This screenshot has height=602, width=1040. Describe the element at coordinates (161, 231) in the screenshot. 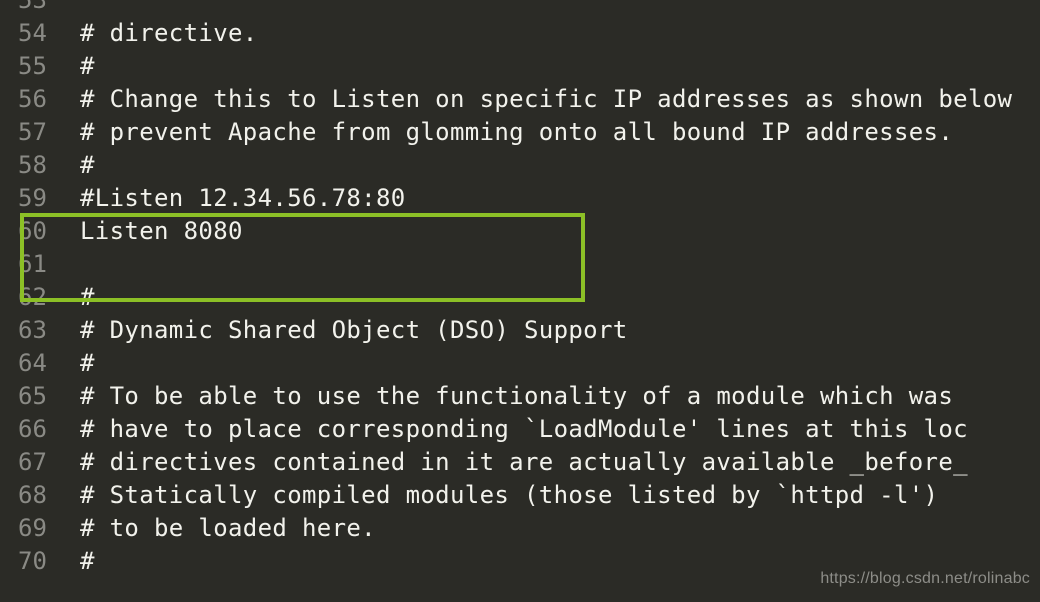

I see `line-source-text: Listen 8080` at that location.